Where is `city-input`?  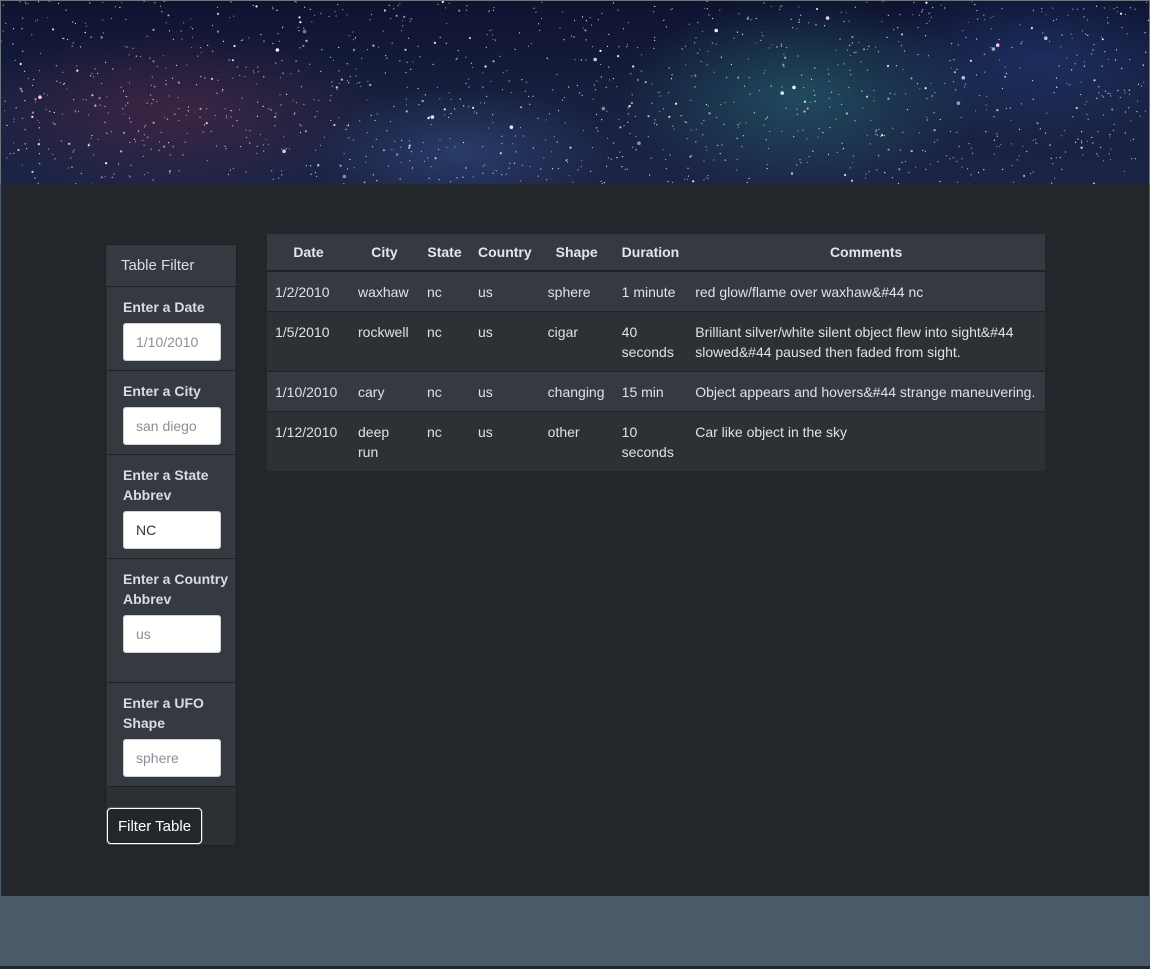 city-input is located at coordinates (172, 426).